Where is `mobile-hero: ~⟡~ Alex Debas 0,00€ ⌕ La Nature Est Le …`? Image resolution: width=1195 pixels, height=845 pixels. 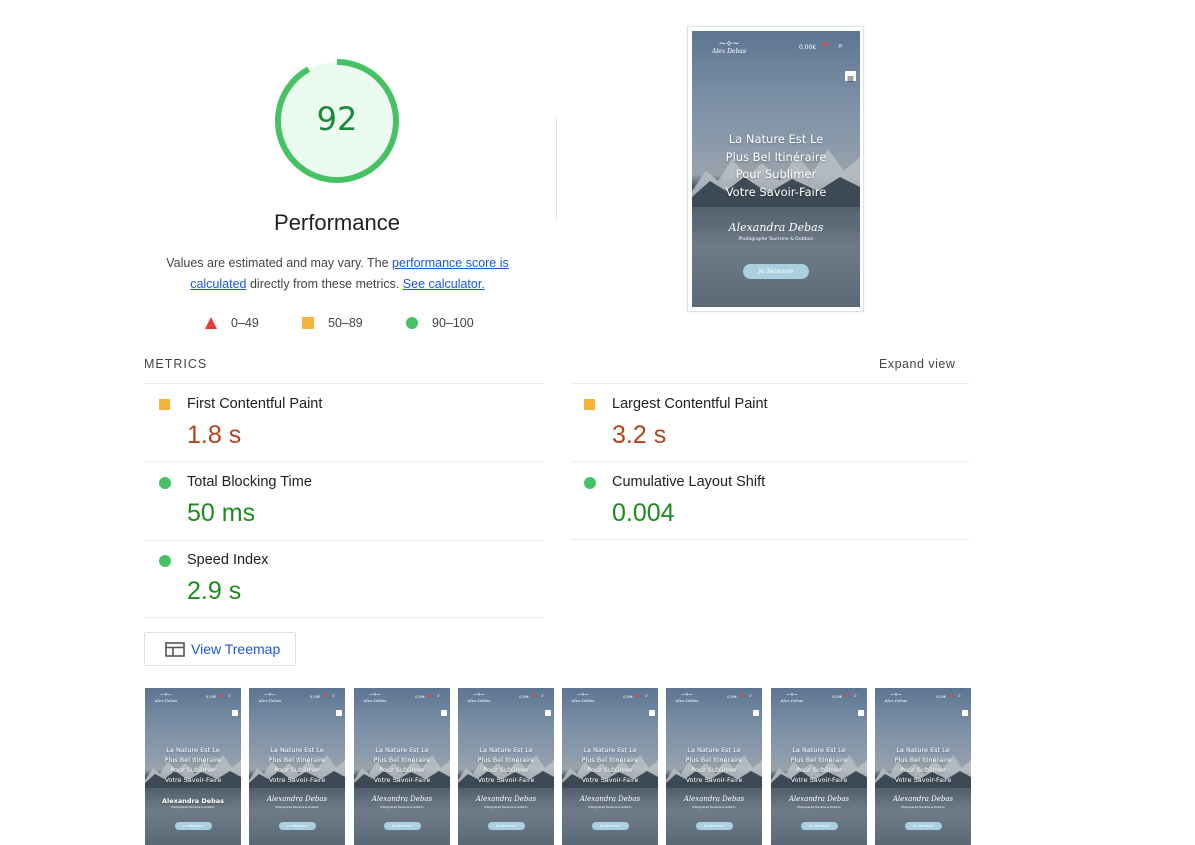 mobile-hero: ~⟡~ Alex Debas 0,00€ ⌕ La Nature Est Le … is located at coordinates (776, 169).